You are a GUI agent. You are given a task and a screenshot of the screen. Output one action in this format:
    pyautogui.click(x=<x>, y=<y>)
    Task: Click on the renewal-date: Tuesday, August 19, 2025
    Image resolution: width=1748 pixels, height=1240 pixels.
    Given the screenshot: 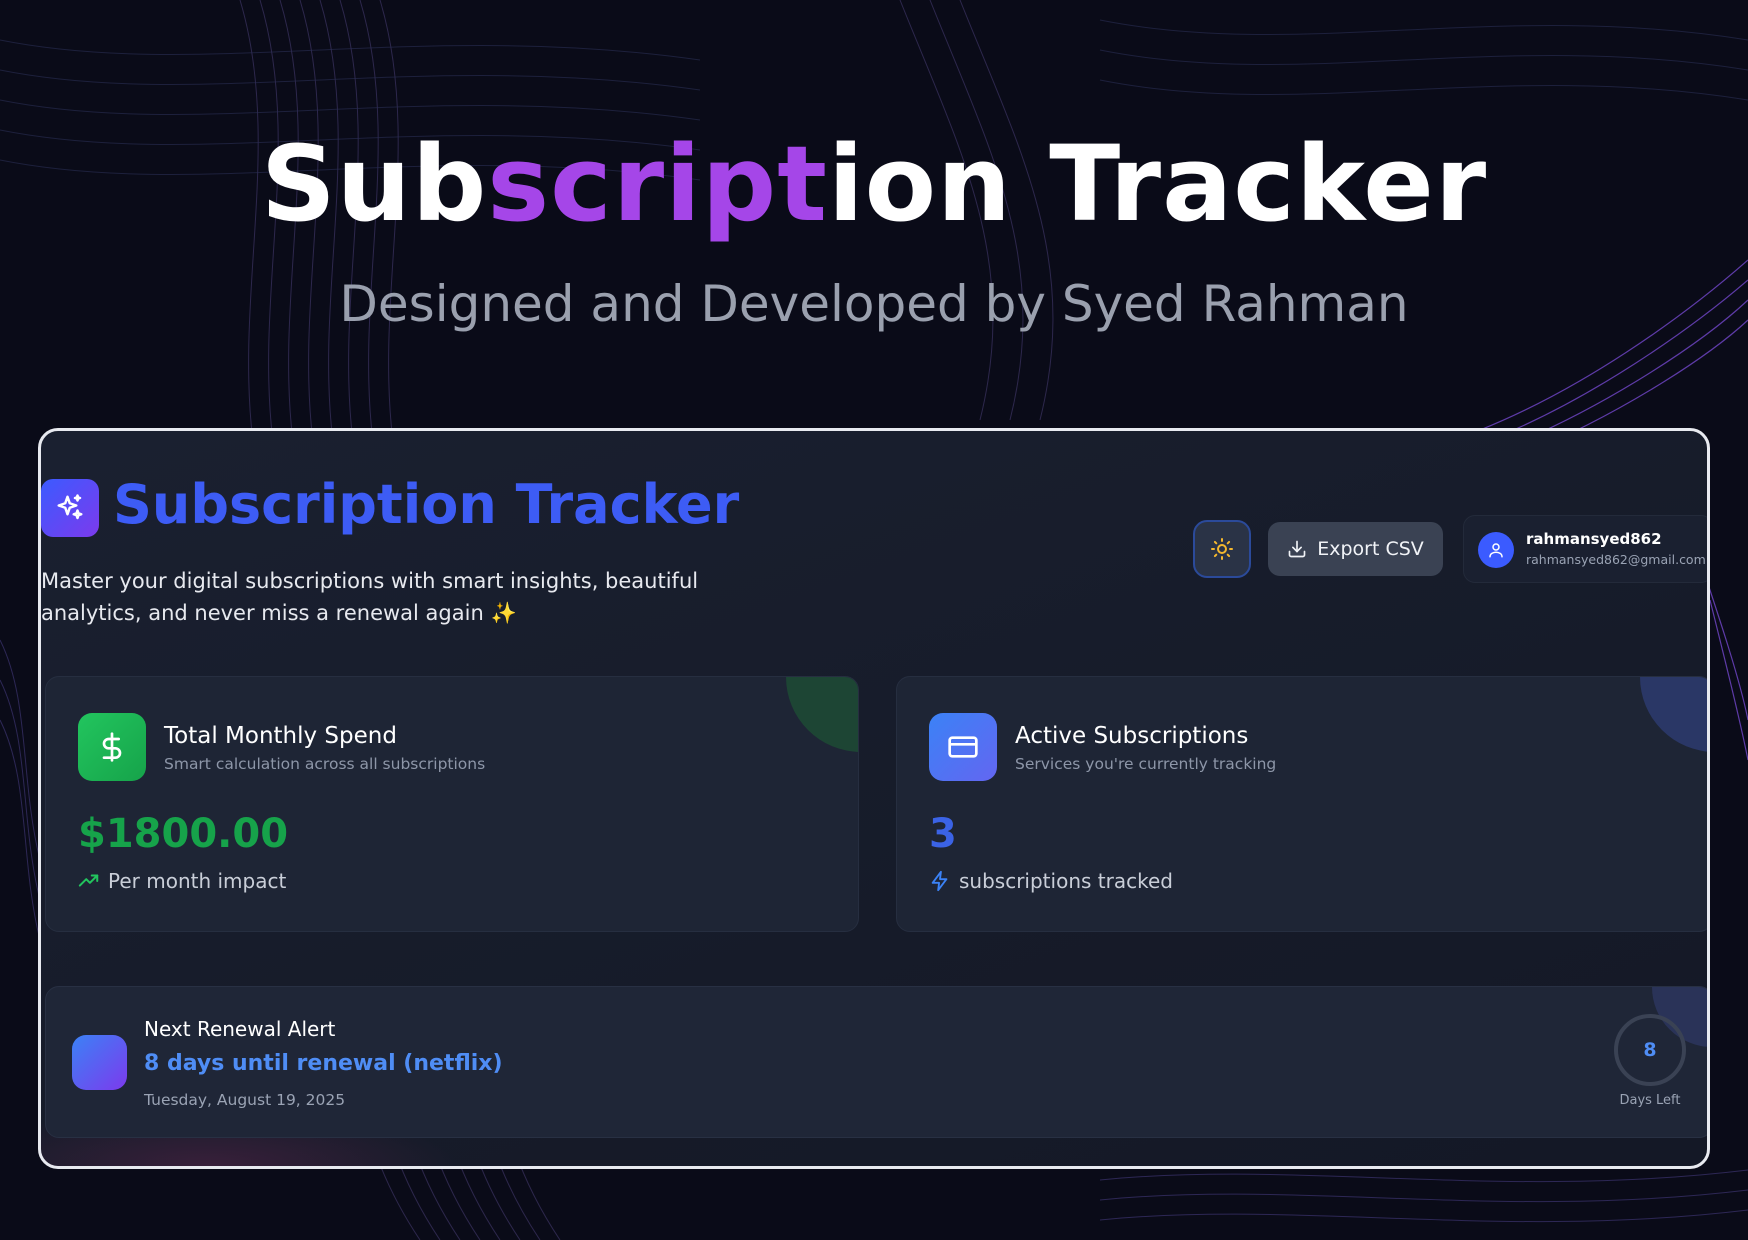 What is the action you would take?
    pyautogui.click(x=245, y=1100)
    